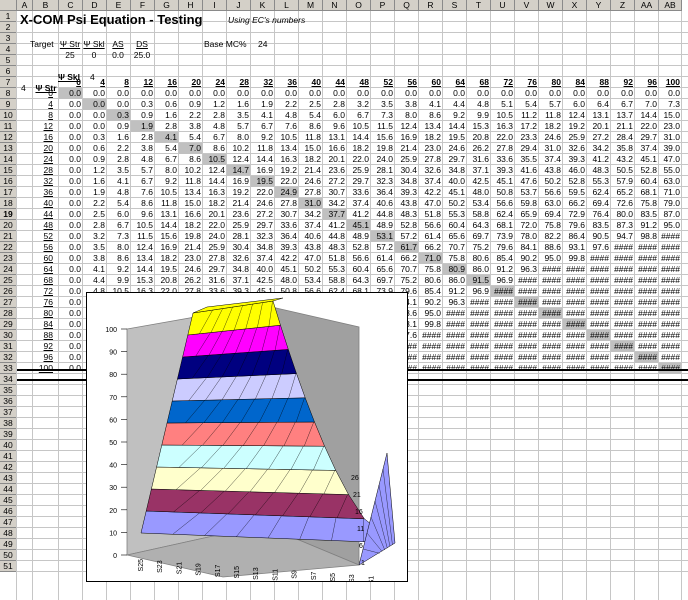  Describe the element at coordinates (8, 434) in the screenshot. I see `row-header-39: 39` at that location.